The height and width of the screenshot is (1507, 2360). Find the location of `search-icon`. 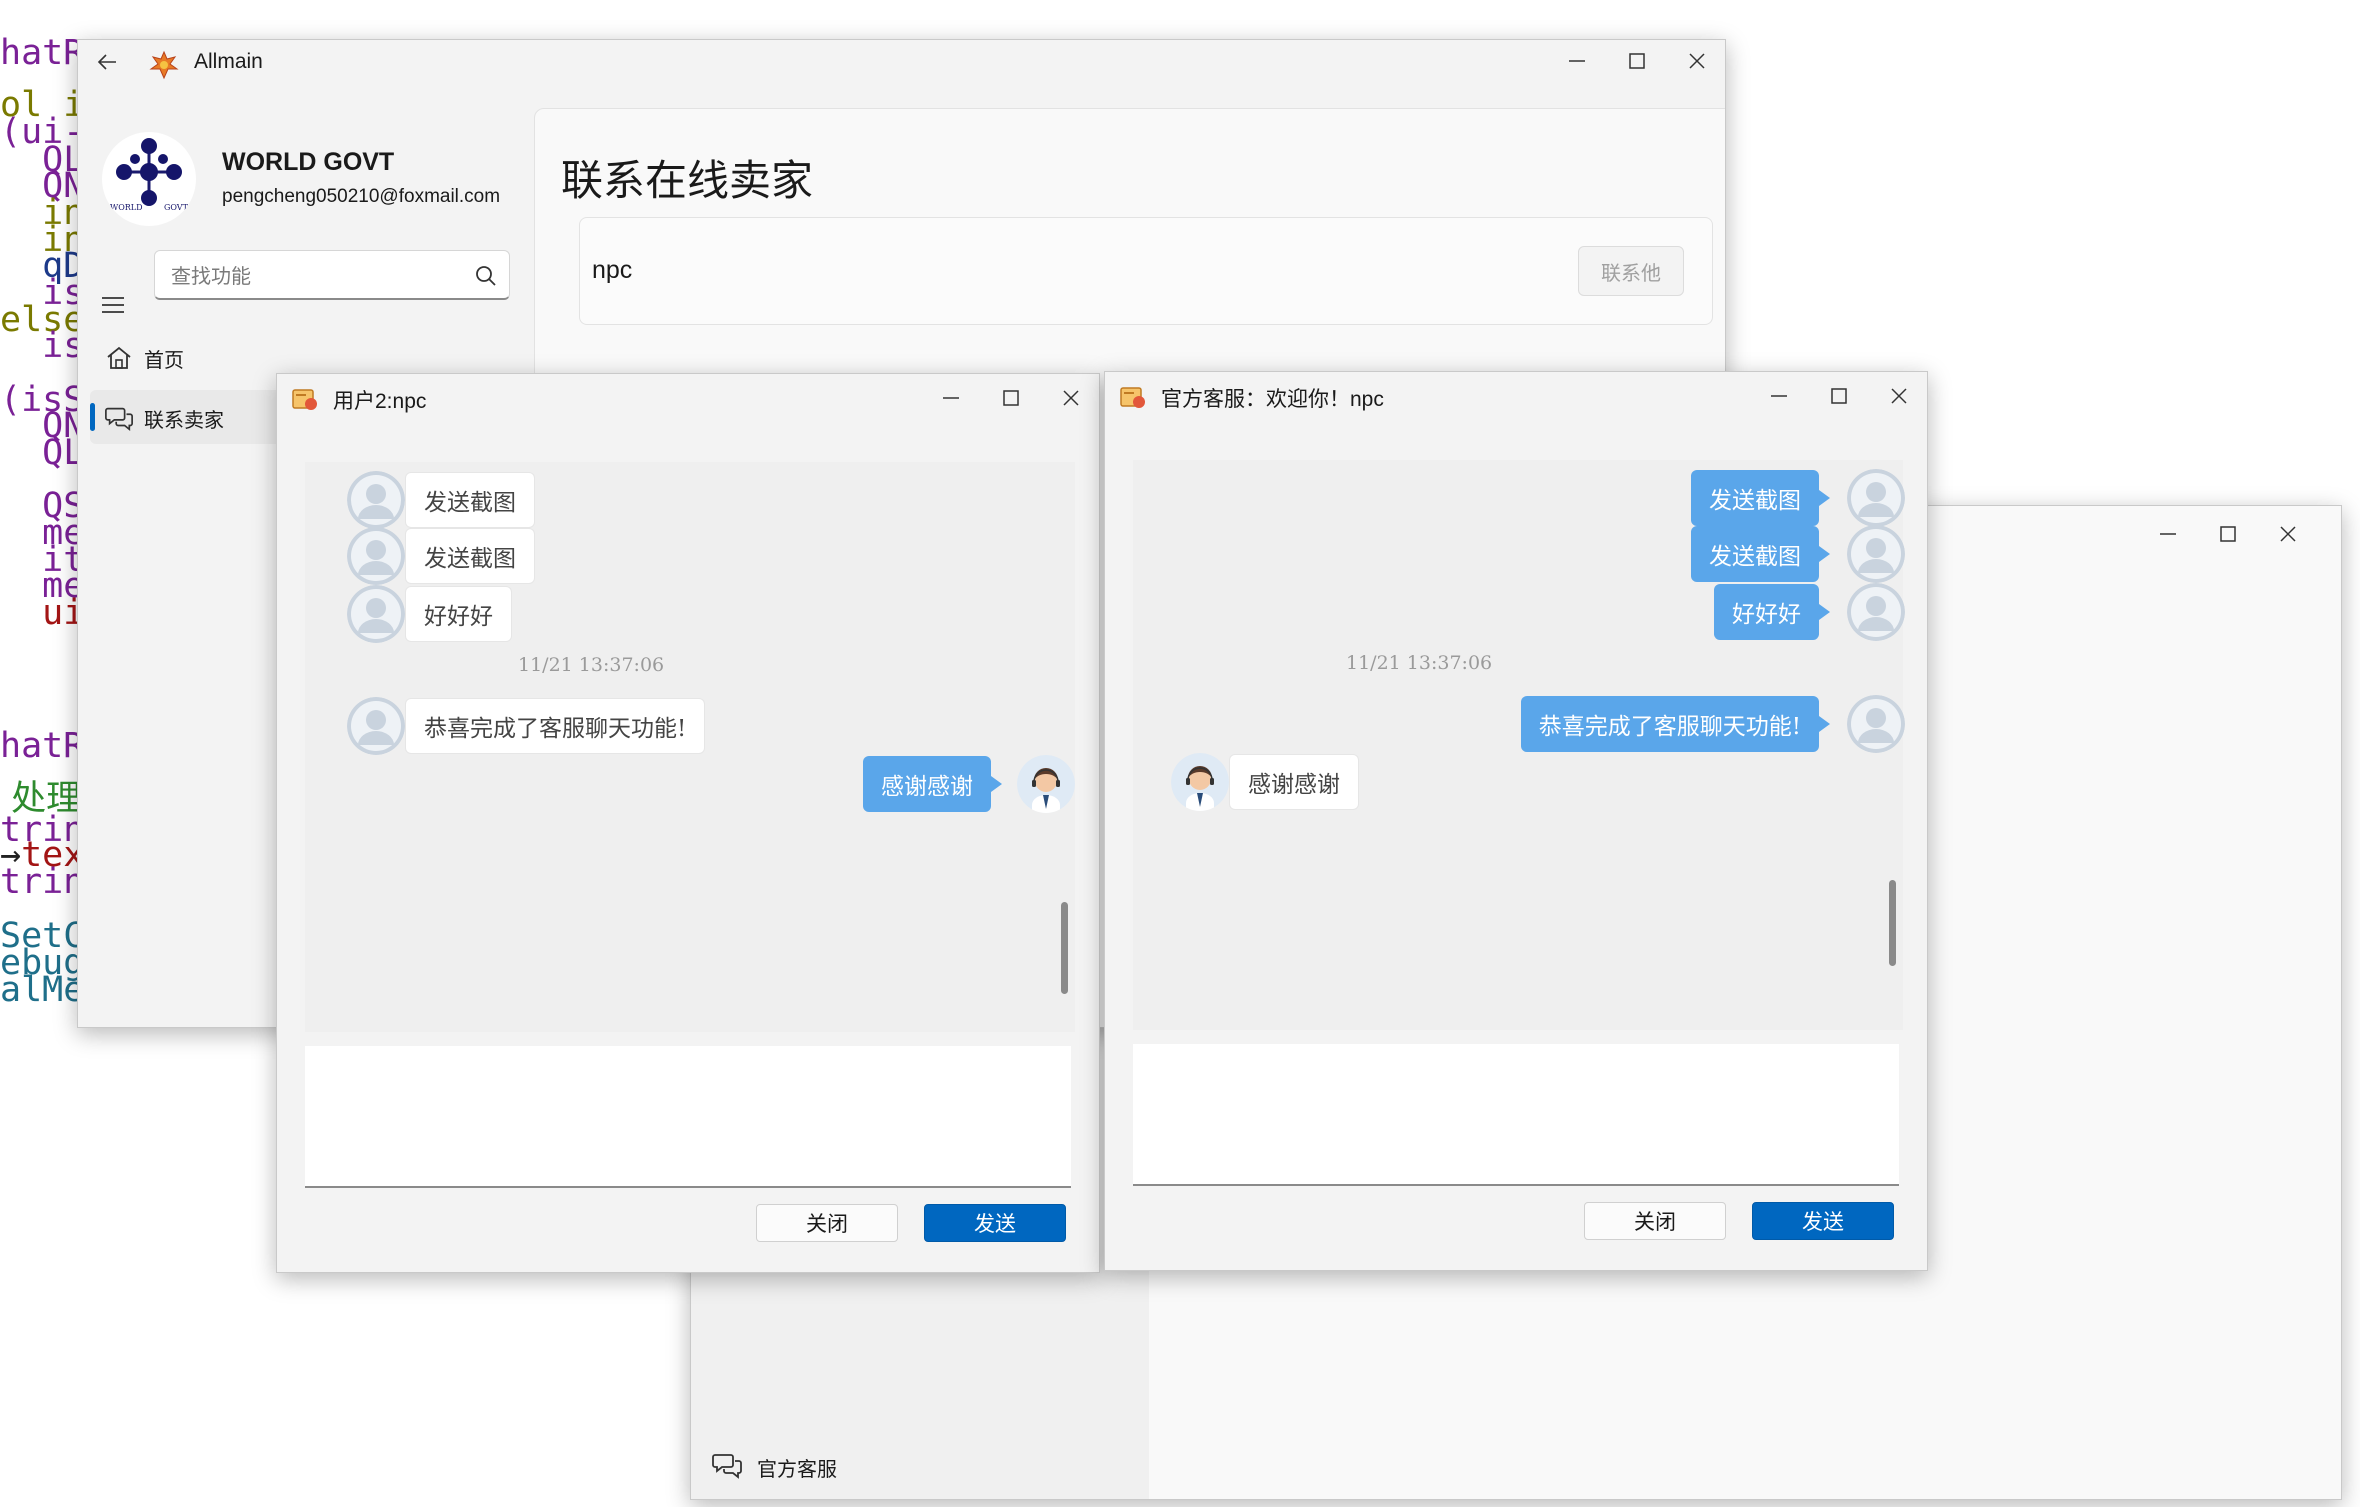

search-icon is located at coordinates (486, 276).